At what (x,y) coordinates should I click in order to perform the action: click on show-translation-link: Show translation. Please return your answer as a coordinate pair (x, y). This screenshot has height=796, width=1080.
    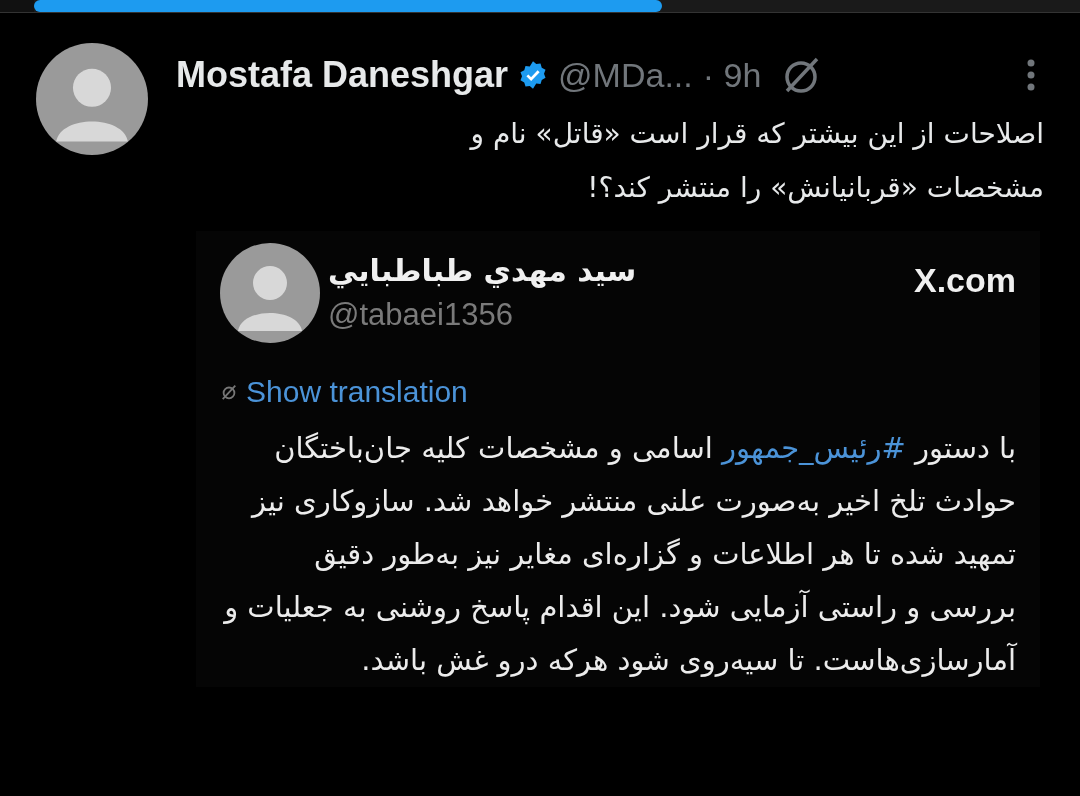
    Looking at the image, I should click on (357, 391).